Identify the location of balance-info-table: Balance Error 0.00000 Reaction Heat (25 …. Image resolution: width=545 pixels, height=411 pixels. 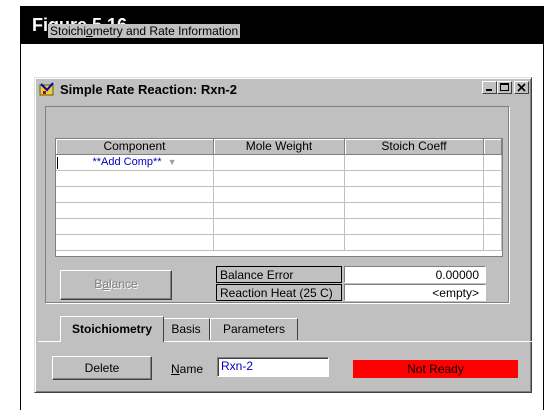
(351, 284).